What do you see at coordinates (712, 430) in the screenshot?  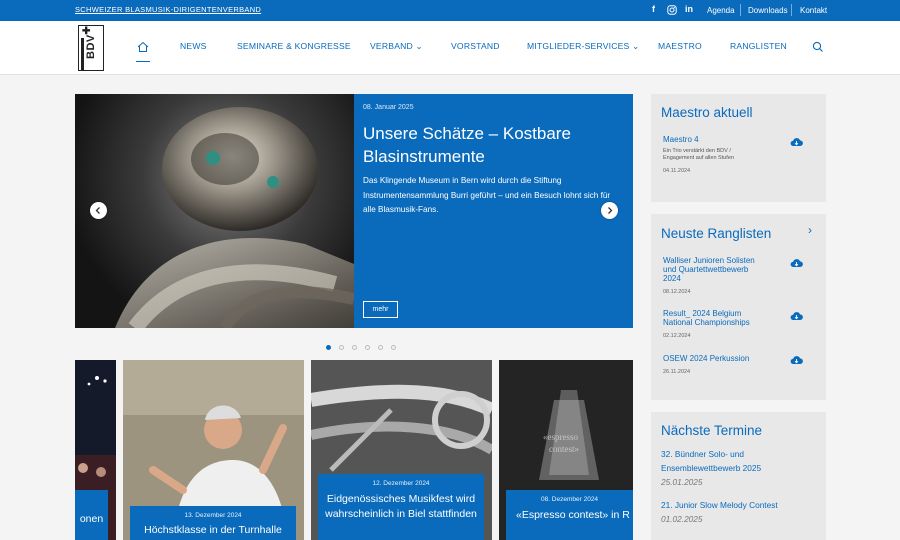 I see `termine-heading: Nächste Termine` at bounding box center [712, 430].